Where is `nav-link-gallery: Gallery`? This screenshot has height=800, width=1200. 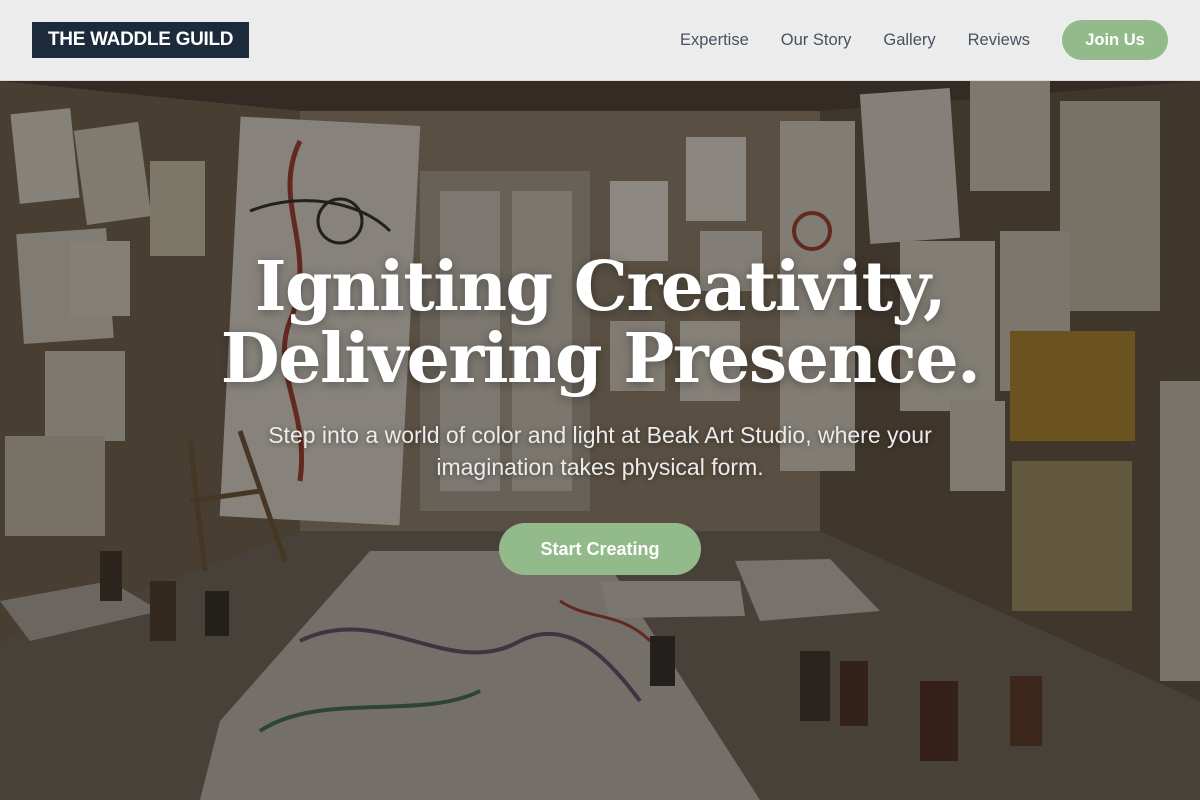 nav-link-gallery: Gallery is located at coordinates (909, 40).